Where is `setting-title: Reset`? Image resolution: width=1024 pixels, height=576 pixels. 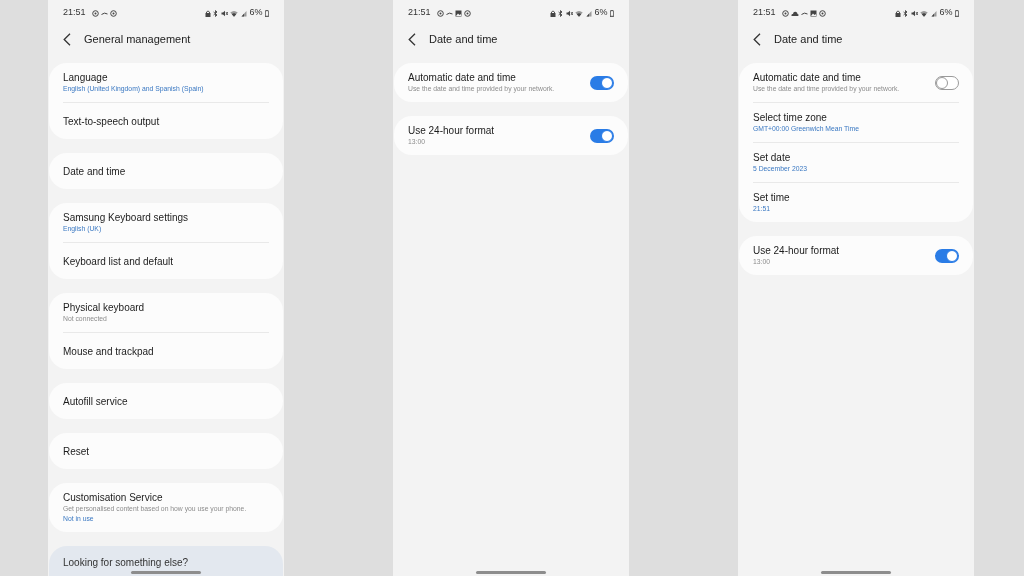
setting-title: Reset is located at coordinates (166, 451).